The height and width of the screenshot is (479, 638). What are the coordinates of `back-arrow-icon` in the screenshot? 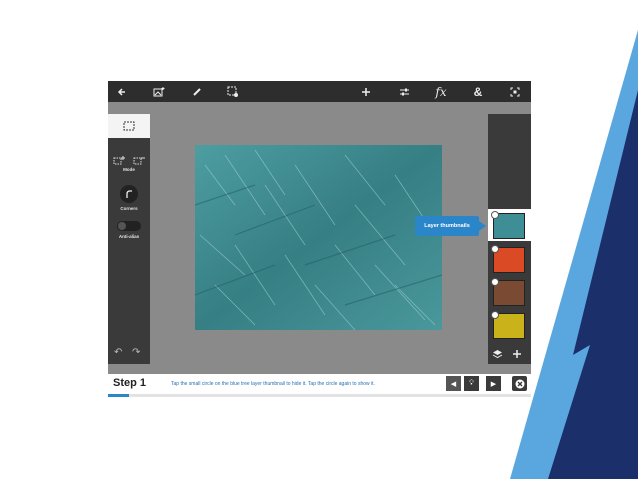 It's located at (122, 91).